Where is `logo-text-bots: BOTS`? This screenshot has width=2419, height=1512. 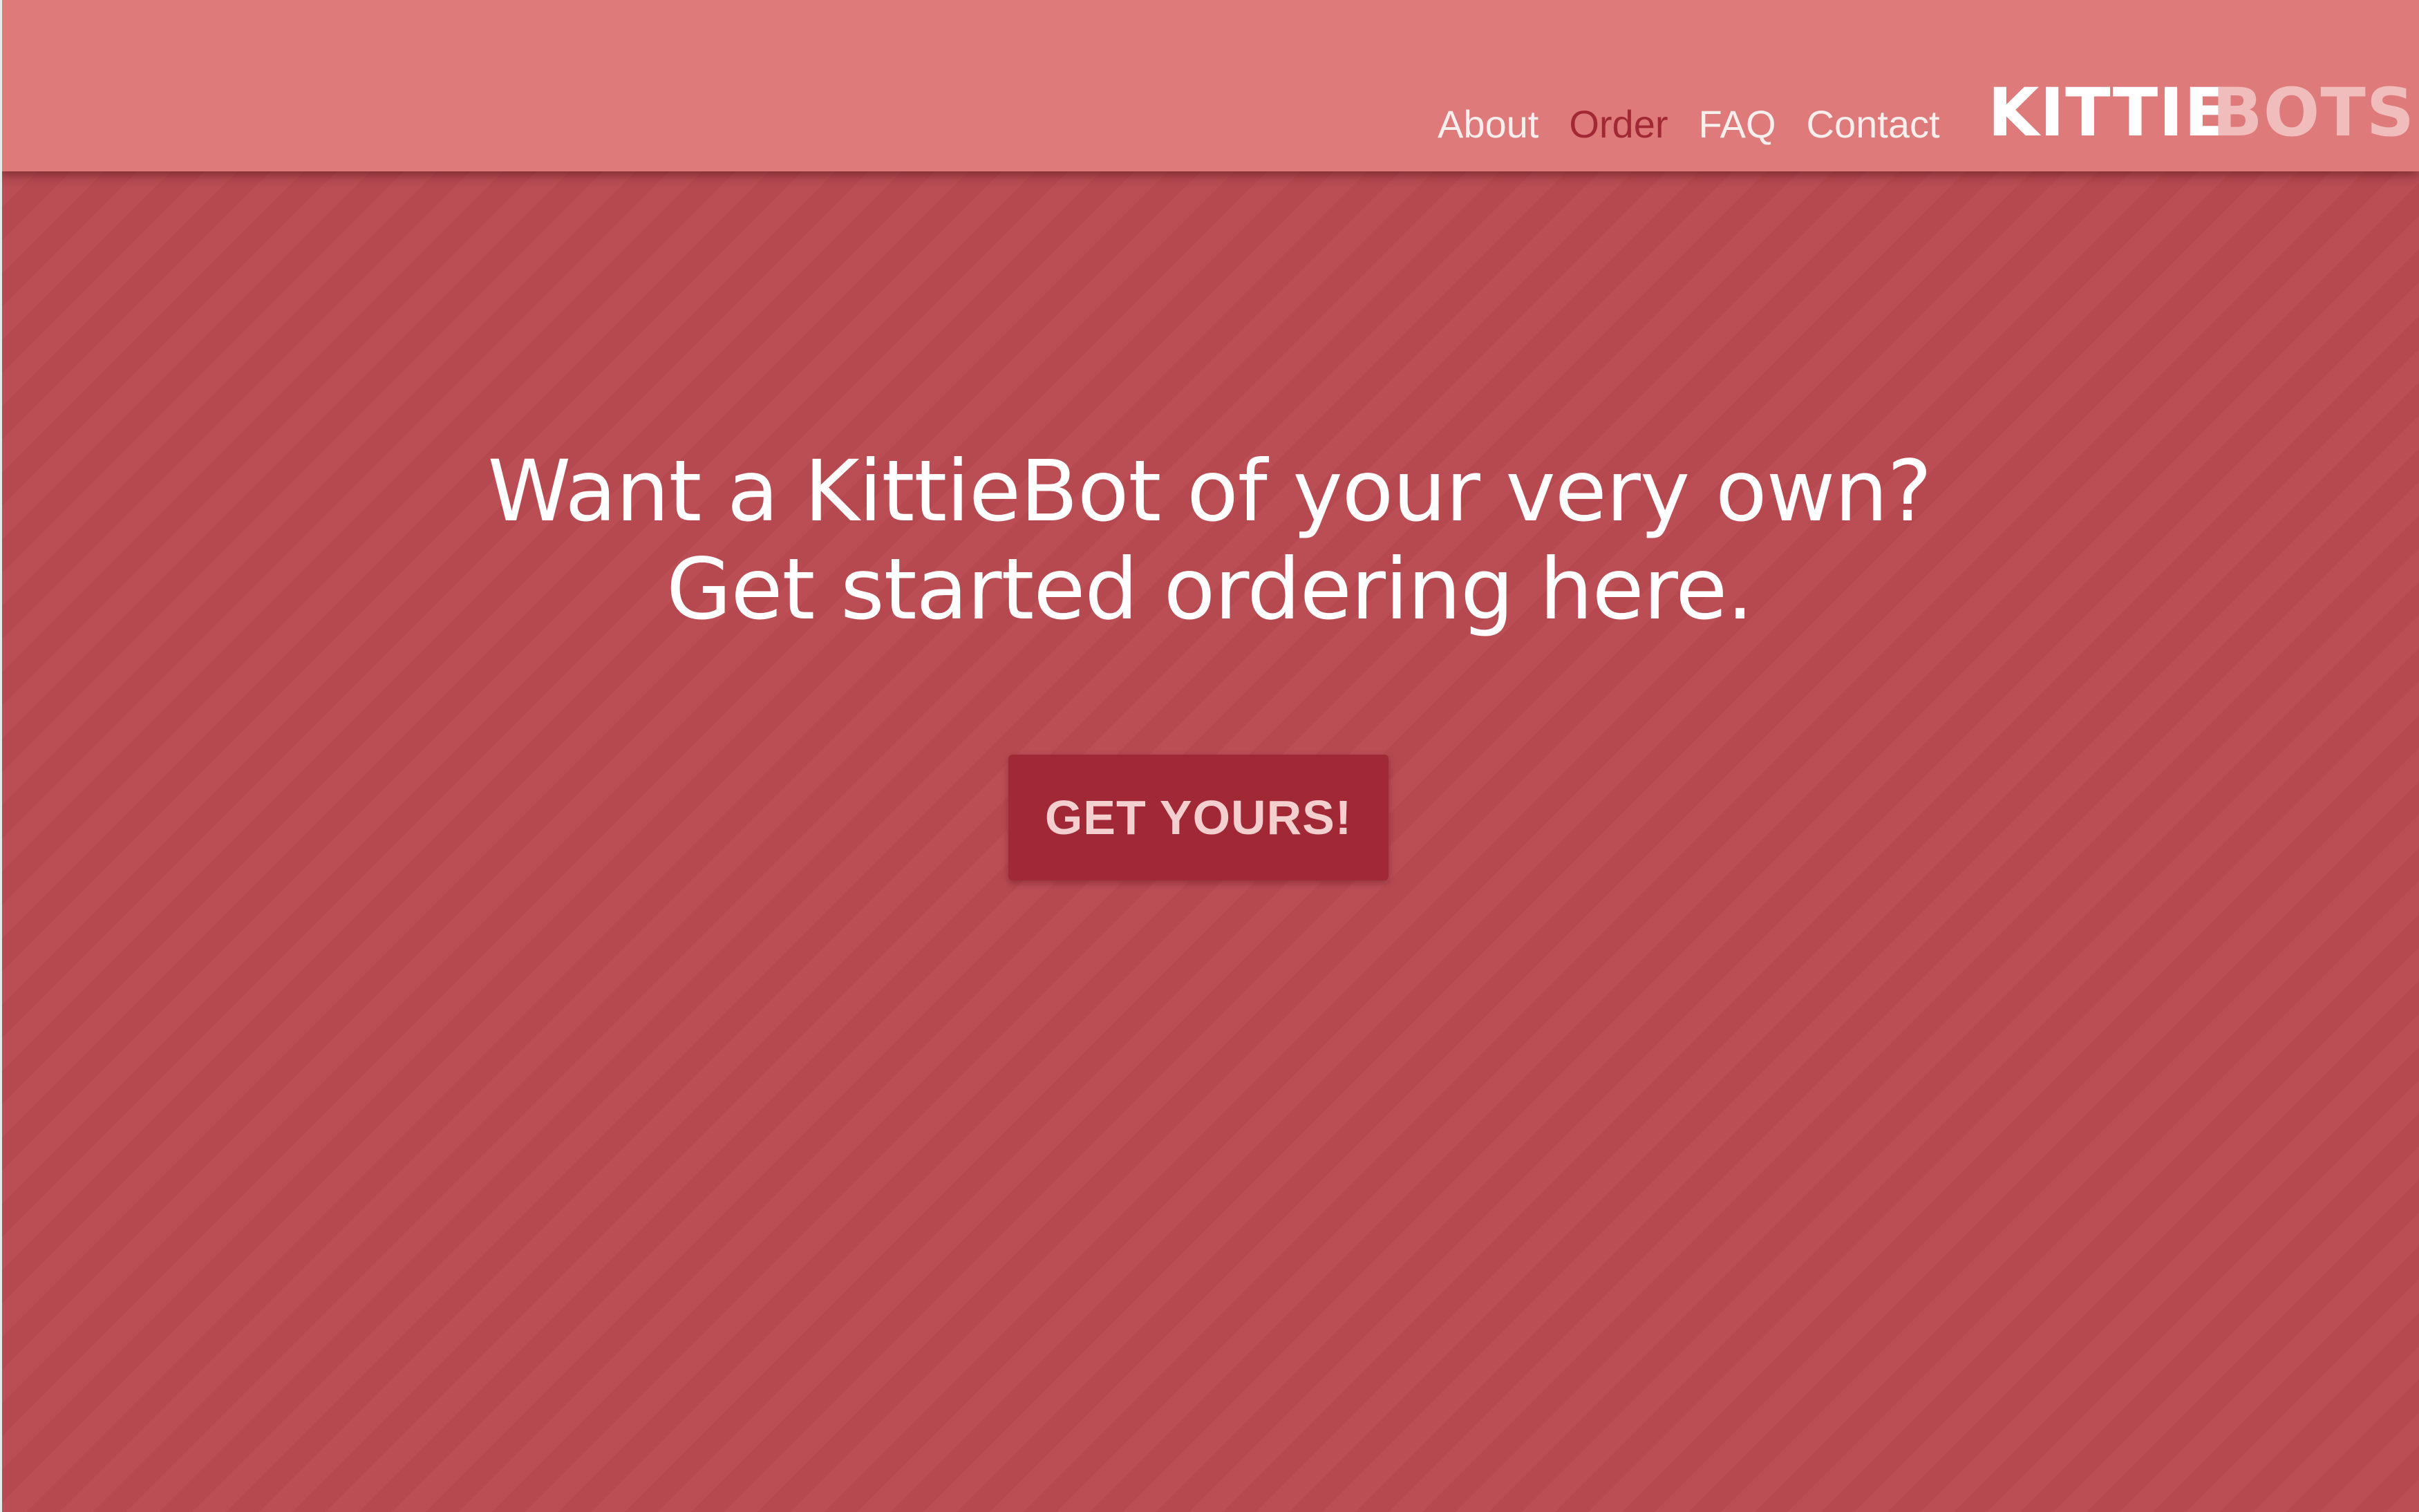
logo-text-bots: BOTS is located at coordinates (2313, 112).